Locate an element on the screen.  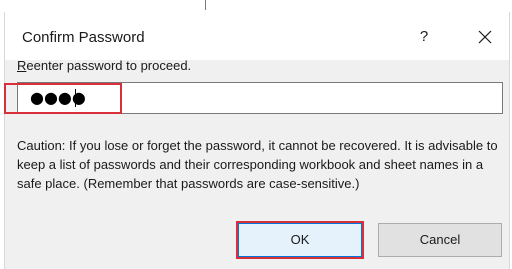
password-masked-value: ●●●● is located at coordinates (58, 97).